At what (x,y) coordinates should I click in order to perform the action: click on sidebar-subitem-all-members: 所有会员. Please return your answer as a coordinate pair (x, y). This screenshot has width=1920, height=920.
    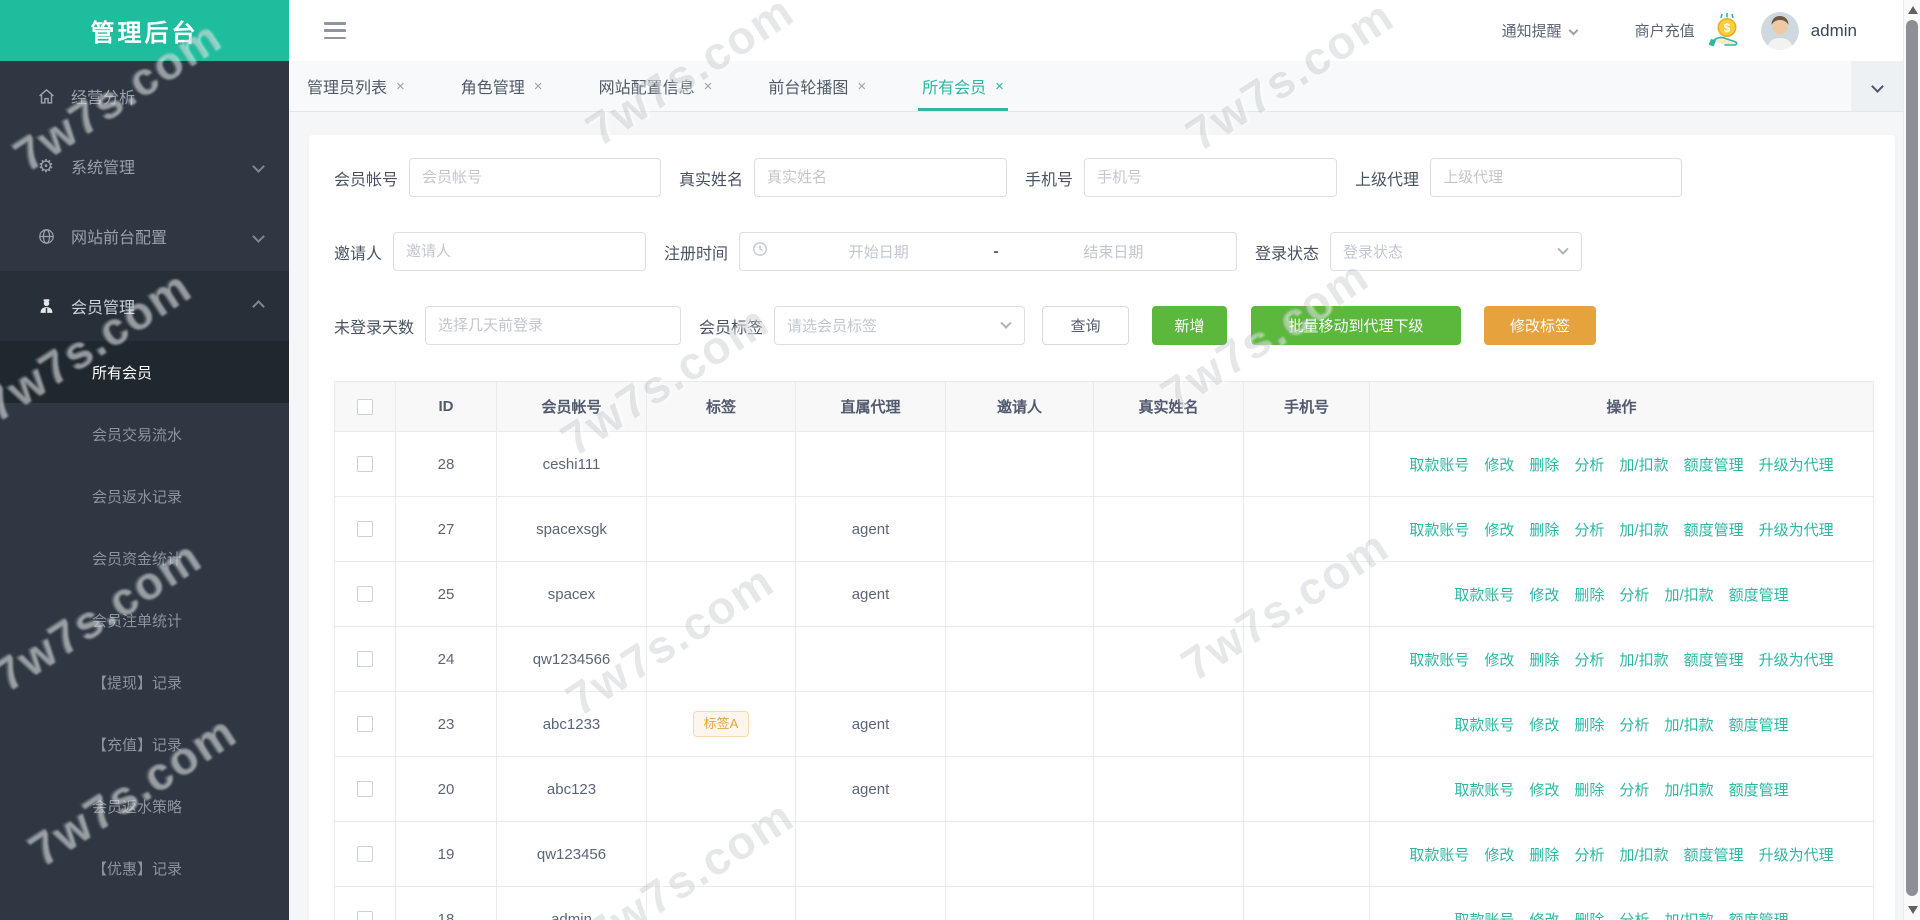
    Looking at the image, I should click on (144, 372).